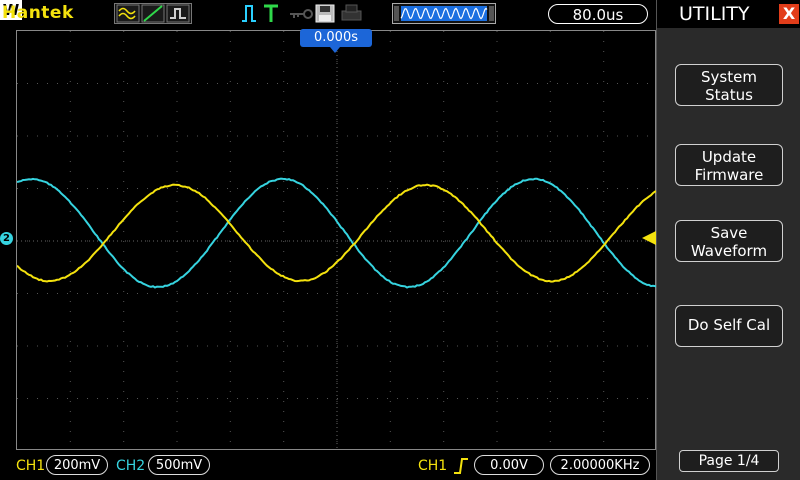 The image size is (800, 480). What do you see at coordinates (263, 13) in the screenshot?
I see `run-trigger-icons` at bounding box center [263, 13].